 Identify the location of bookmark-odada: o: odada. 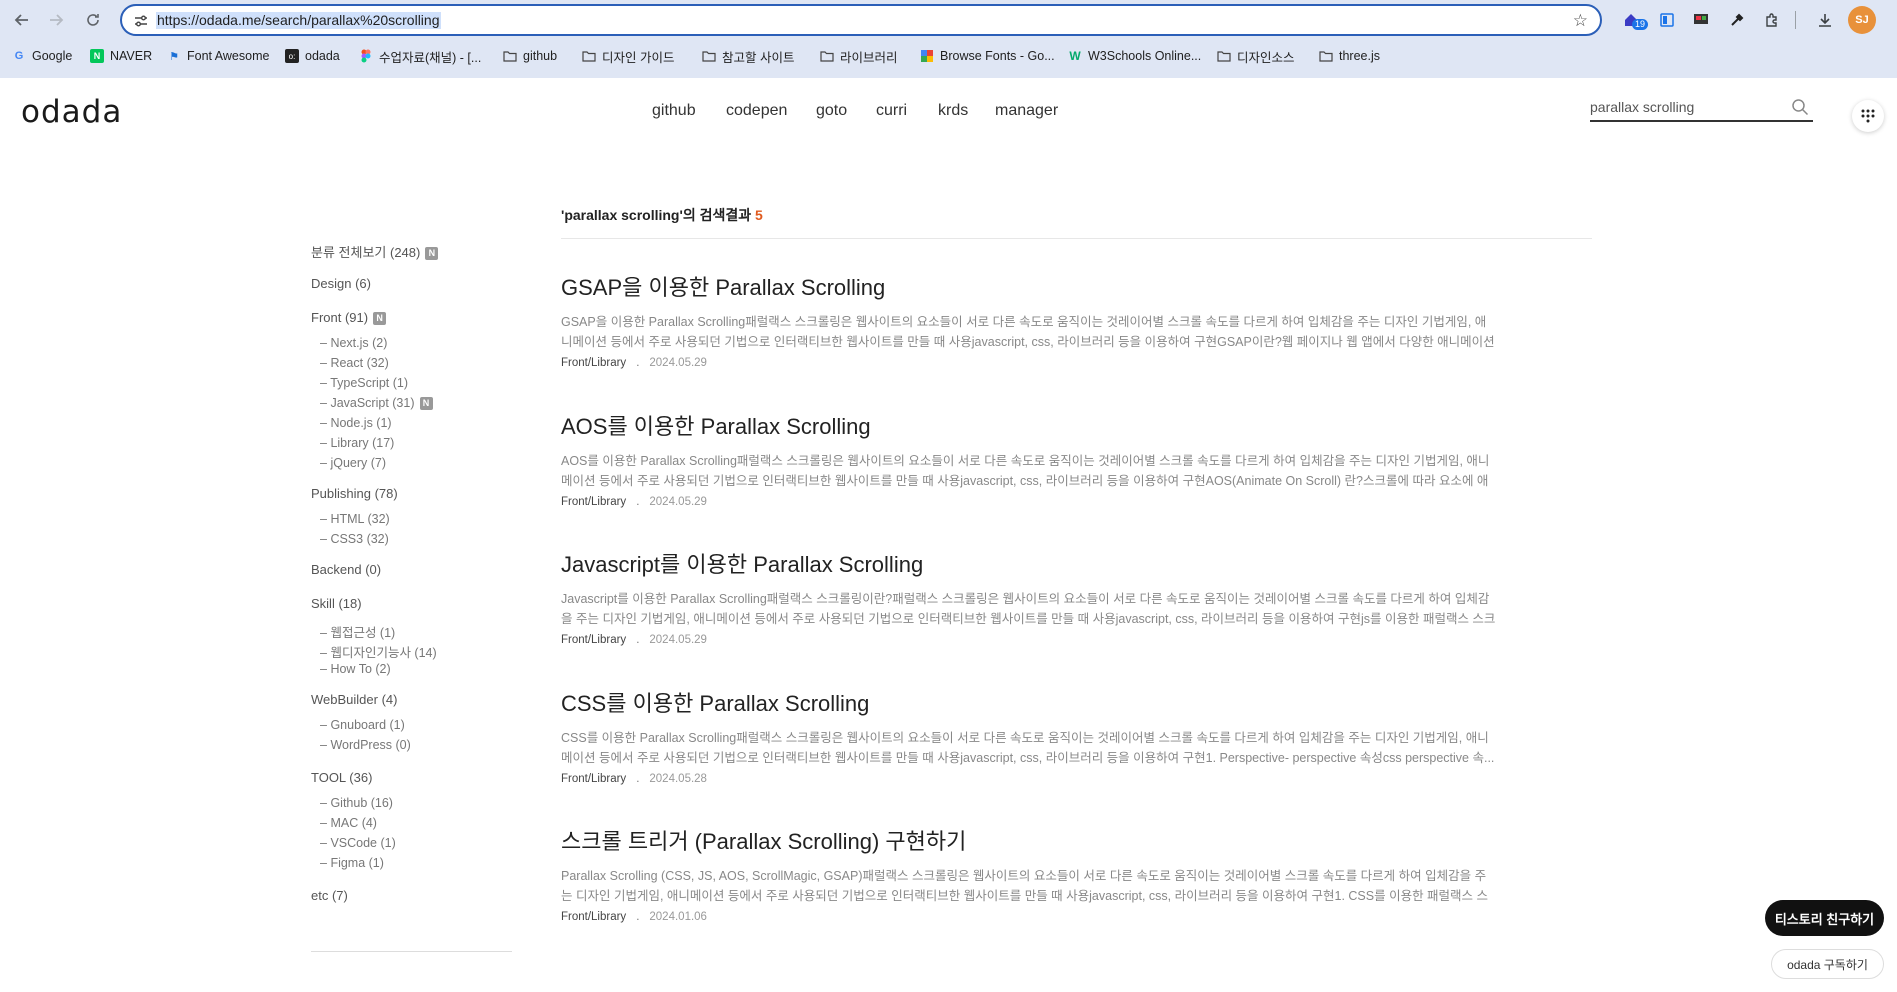
(312, 56).